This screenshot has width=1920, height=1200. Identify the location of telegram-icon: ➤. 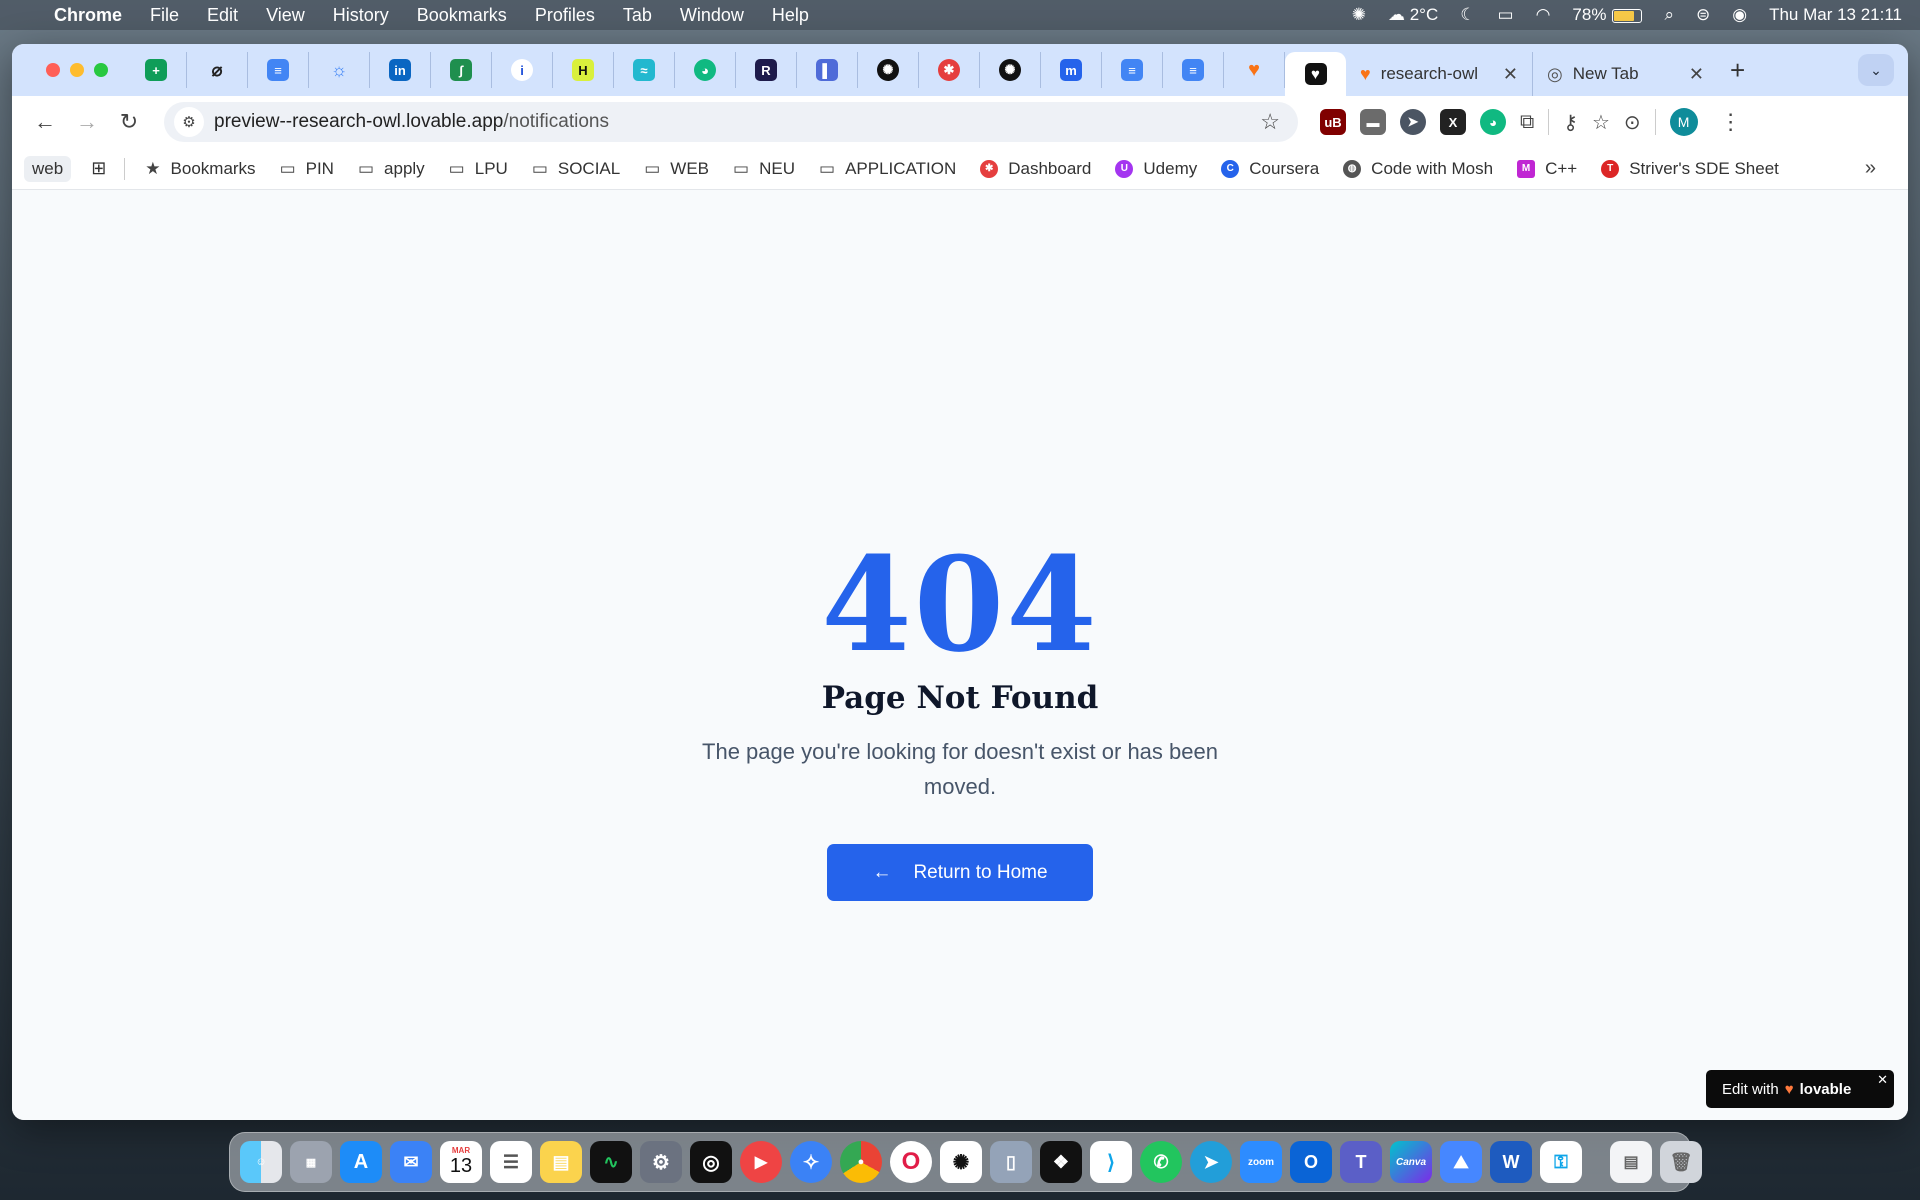
(1211, 1162).